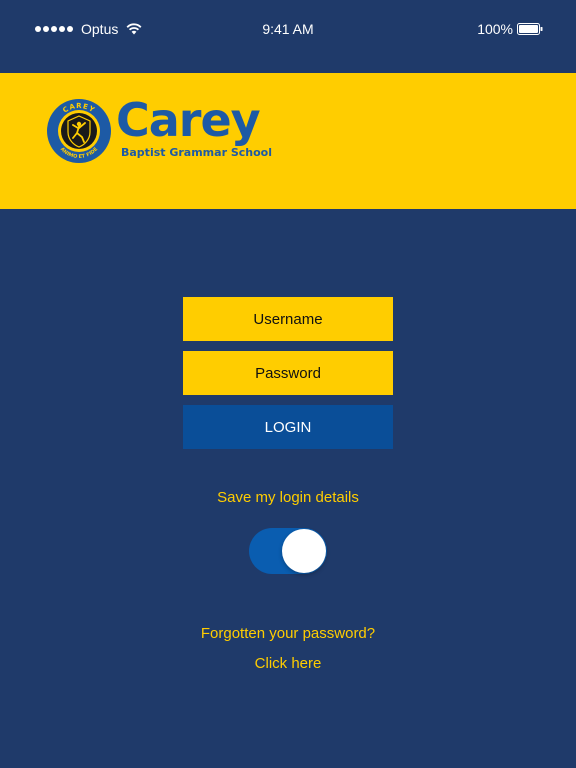 The image size is (576, 768). I want to click on battery-percent: 100%, so click(495, 29).